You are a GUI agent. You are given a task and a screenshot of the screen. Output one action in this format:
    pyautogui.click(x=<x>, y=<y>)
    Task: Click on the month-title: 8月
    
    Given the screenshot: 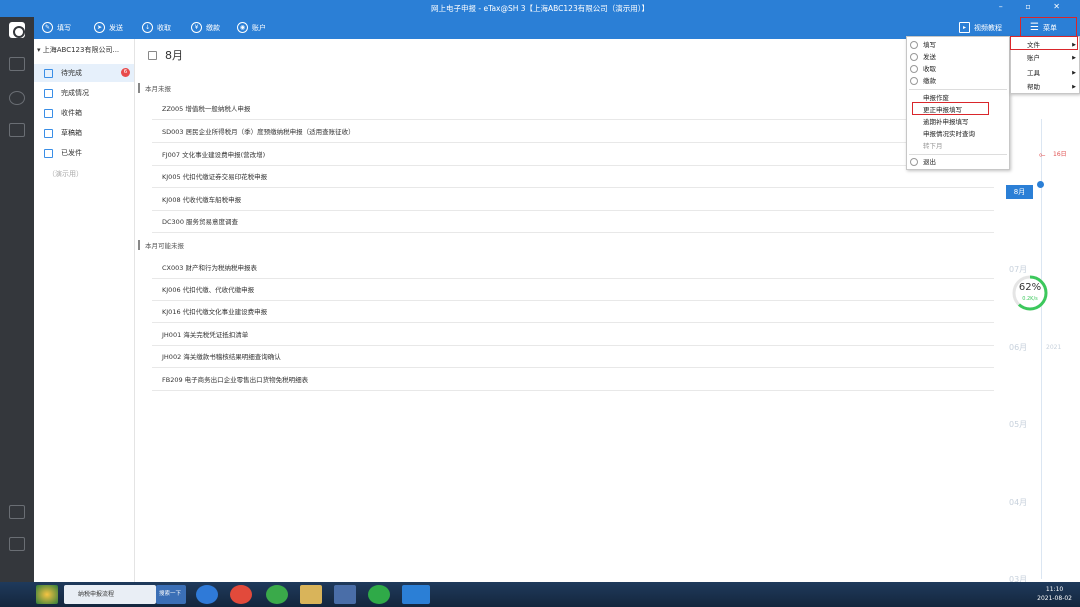 What is the action you would take?
    pyautogui.click(x=174, y=55)
    